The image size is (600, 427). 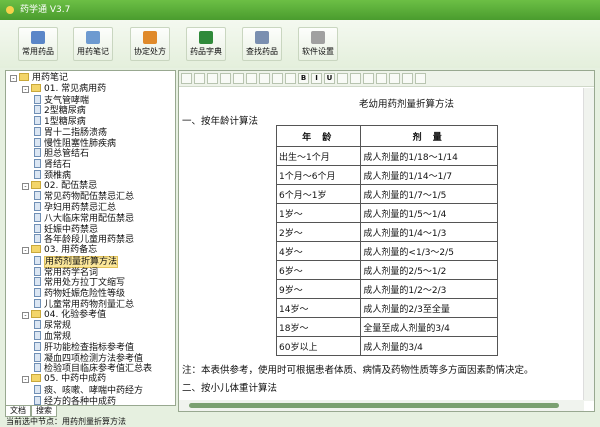 What do you see at coordinates (88, 358) in the screenshot?
I see `tree-item: 凝血四项检测方法参考值` at bounding box center [88, 358].